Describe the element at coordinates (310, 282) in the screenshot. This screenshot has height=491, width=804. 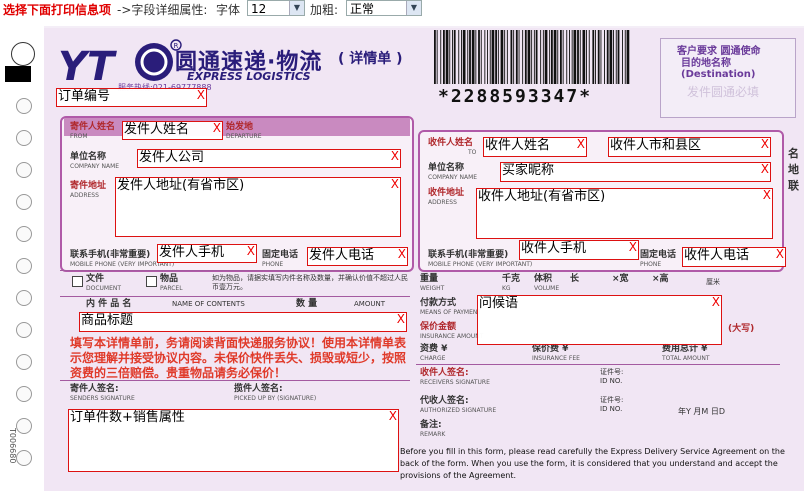
I see `contents-notice: 如为物品，请据实填写内件名称及数量，并确认价值不超过人民币壹万元。` at that location.